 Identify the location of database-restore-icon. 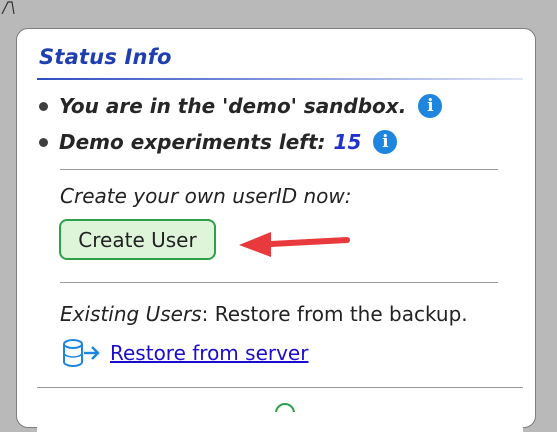
(82, 353).